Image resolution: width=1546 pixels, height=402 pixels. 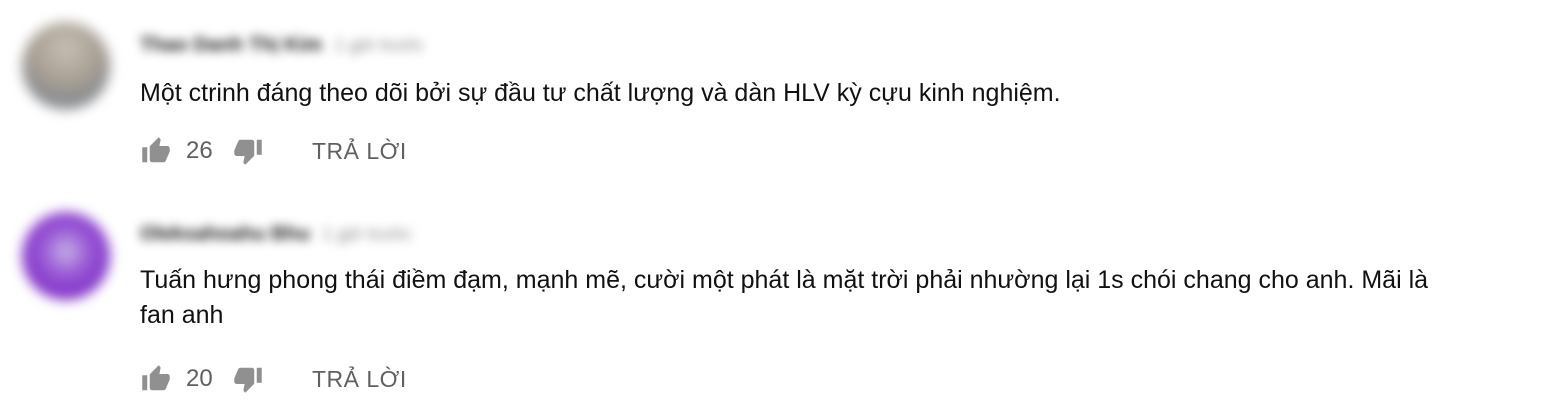 What do you see at coordinates (273, 151) in the screenshot?
I see `comment-actions: 26 TRẢ LỜI` at bounding box center [273, 151].